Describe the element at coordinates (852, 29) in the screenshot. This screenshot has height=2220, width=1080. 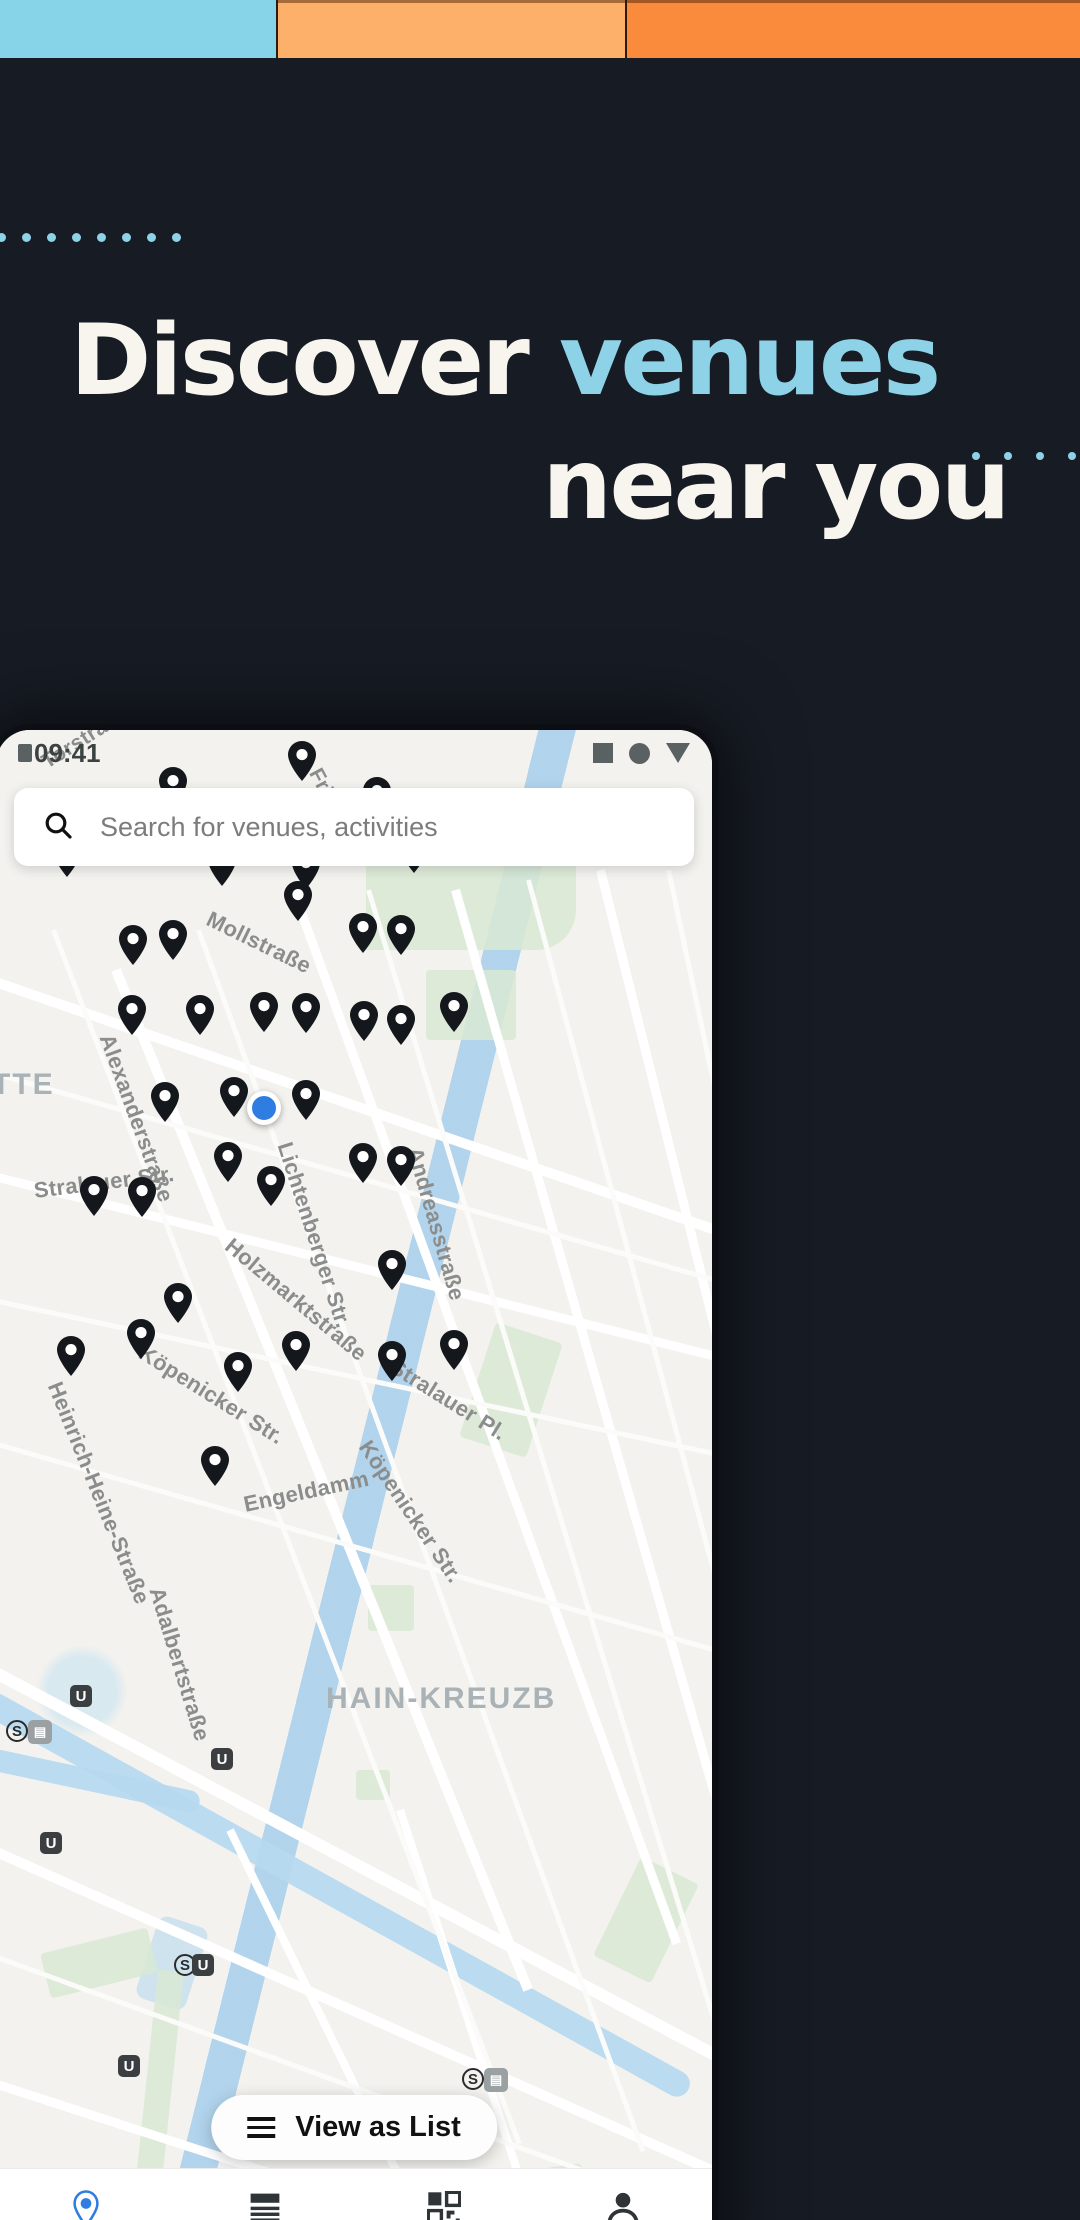
I see `strip-segment-orange` at that location.